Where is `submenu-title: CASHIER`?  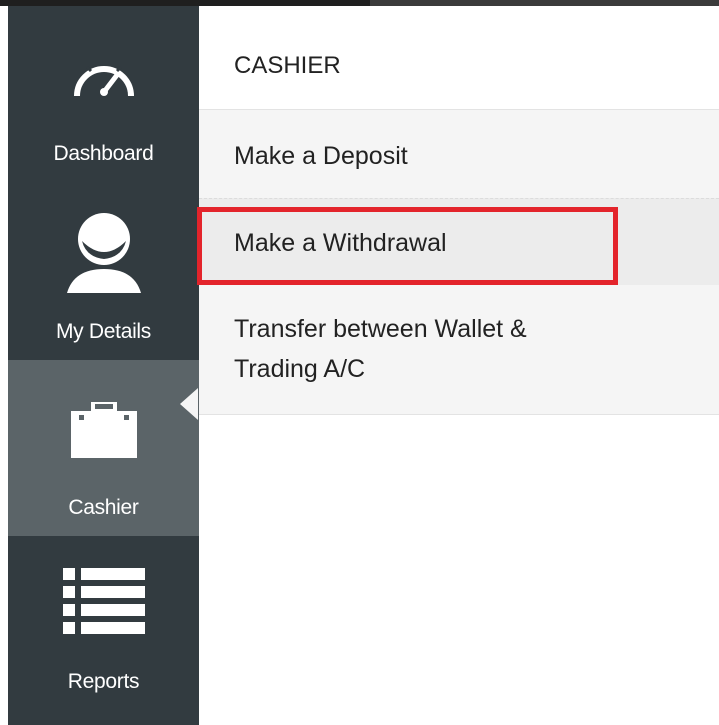 submenu-title: CASHIER is located at coordinates (287, 65).